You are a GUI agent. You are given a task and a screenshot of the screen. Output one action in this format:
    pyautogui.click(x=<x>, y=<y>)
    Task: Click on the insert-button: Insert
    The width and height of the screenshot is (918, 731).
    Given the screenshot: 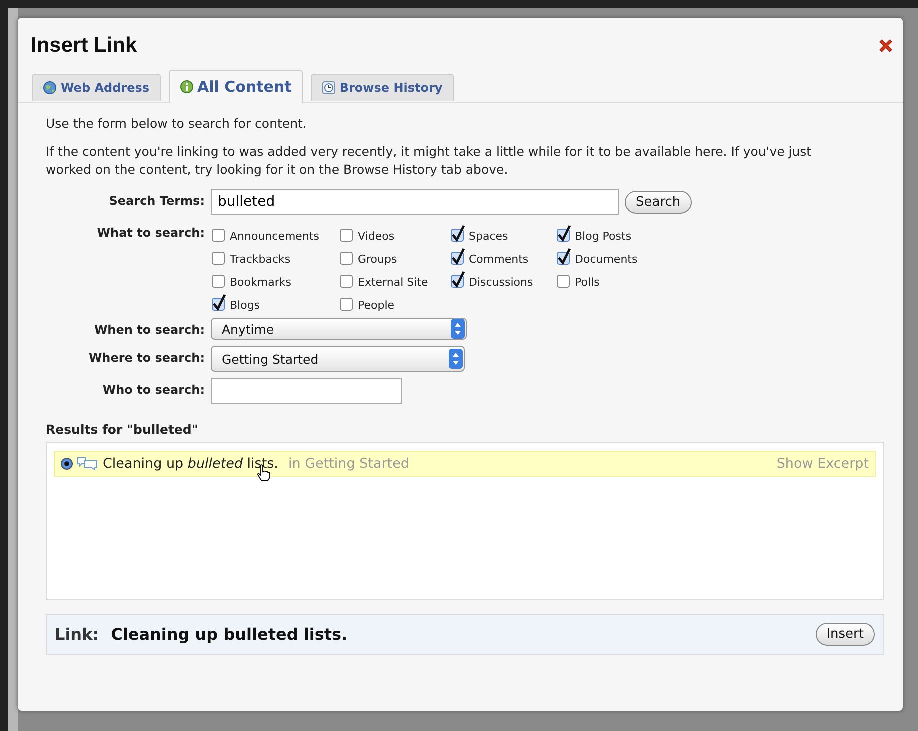 What is the action you would take?
    pyautogui.click(x=845, y=634)
    